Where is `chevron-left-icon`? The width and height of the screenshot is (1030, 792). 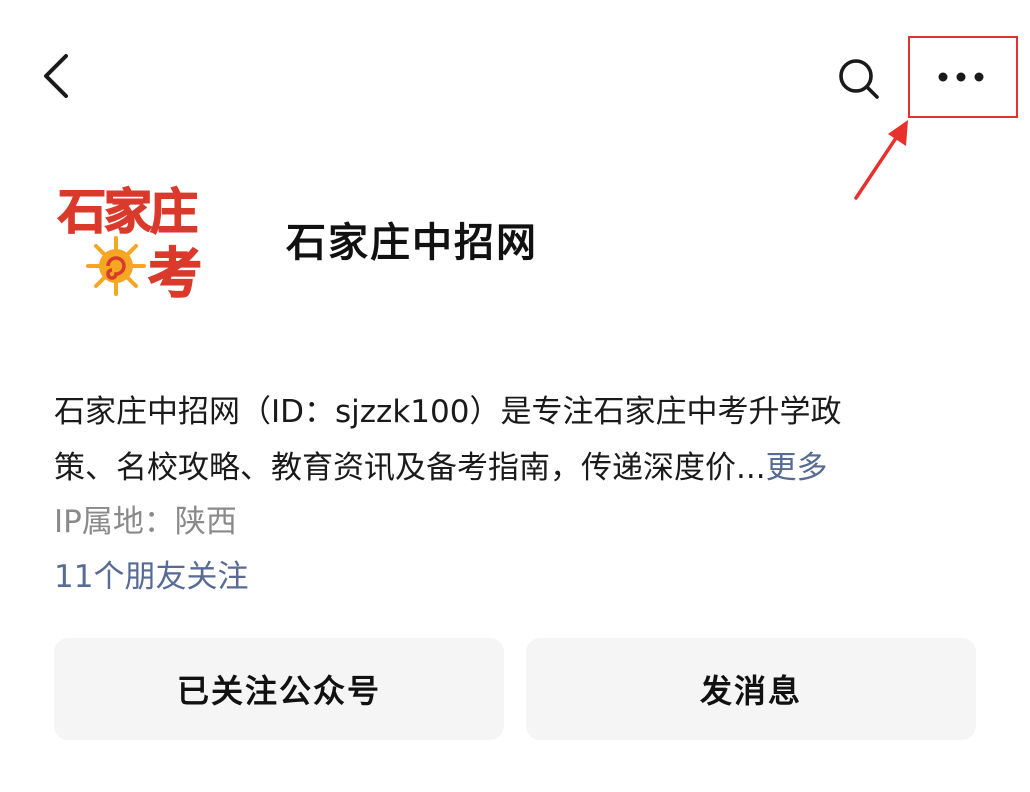 chevron-left-icon is located at coordinates (56, 76).